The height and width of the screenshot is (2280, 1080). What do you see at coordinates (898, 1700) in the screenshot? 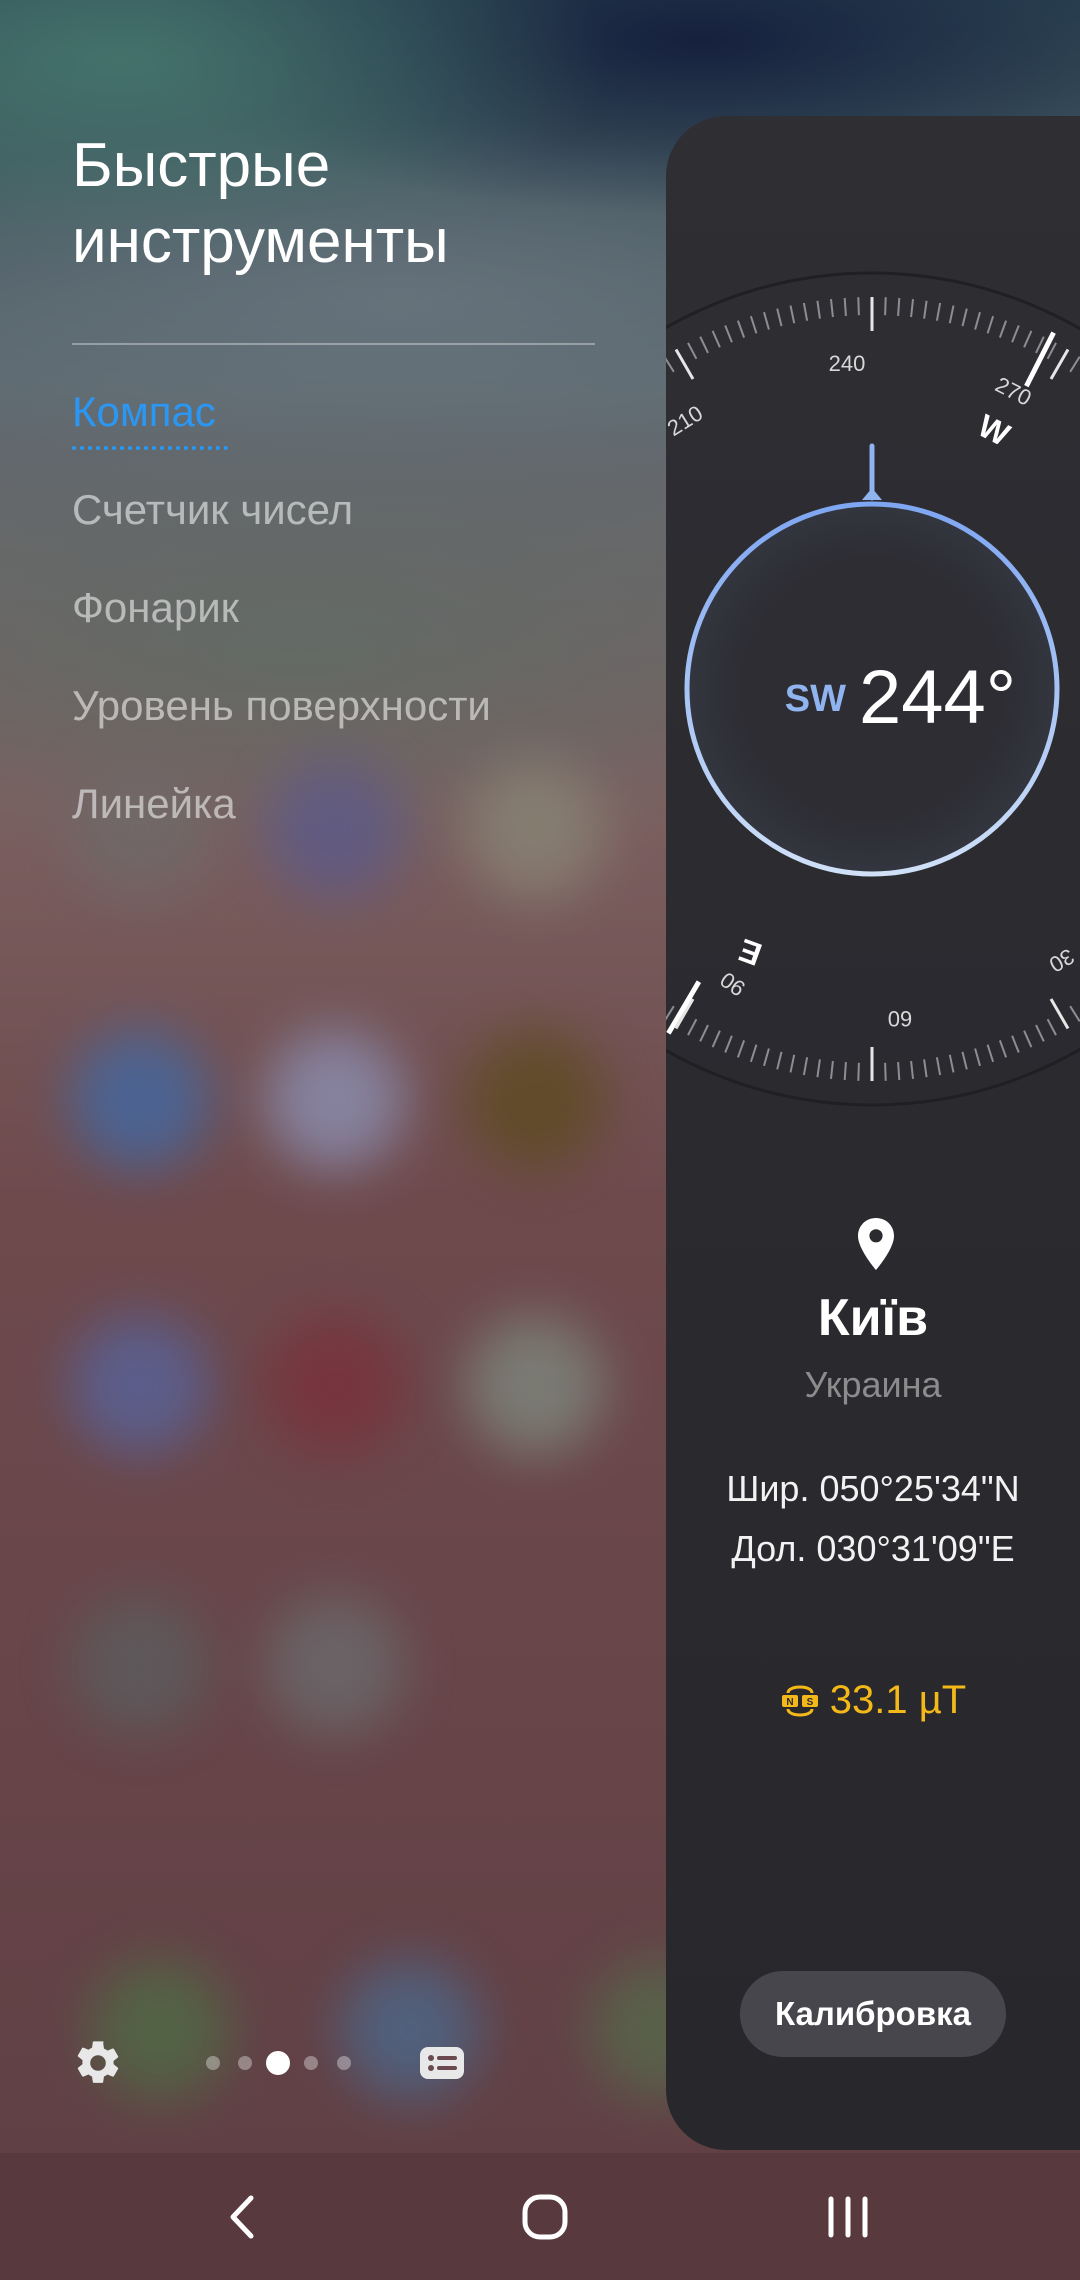
I see `magnetic-value: 33.1 µT` at bounding box center [898, 1700].